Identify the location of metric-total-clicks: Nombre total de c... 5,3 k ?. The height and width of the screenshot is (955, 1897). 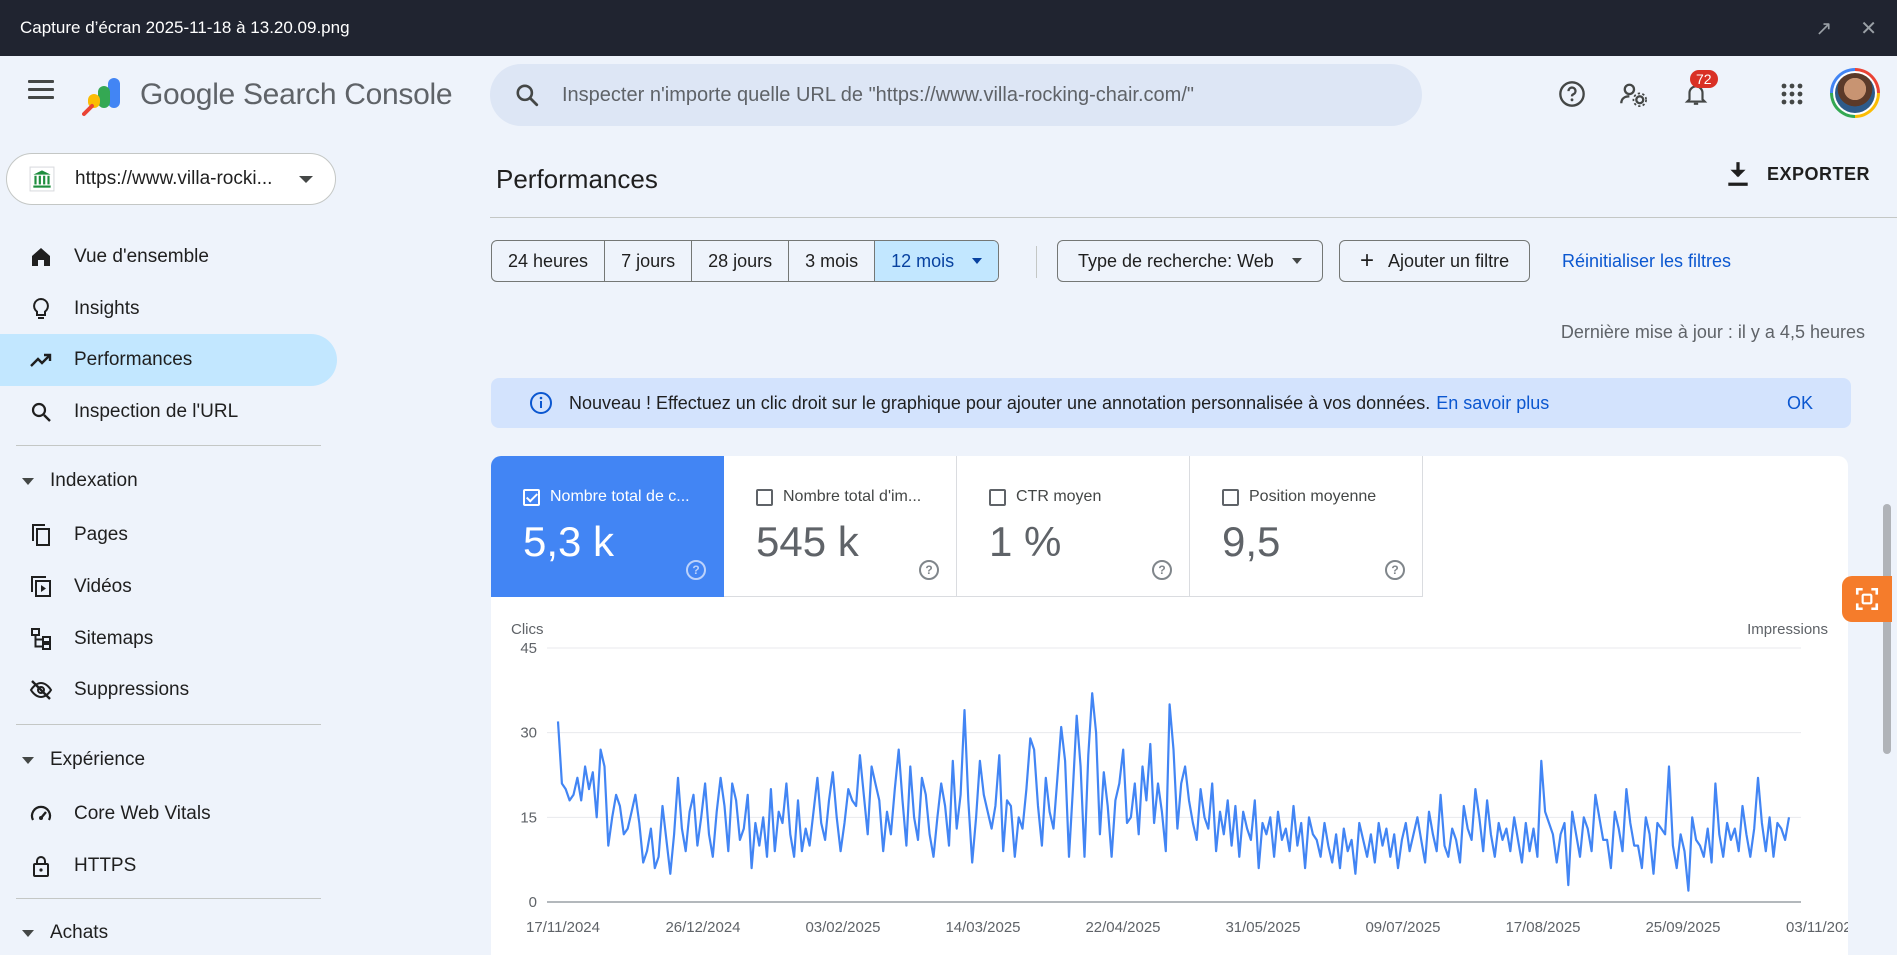
(607, 526).